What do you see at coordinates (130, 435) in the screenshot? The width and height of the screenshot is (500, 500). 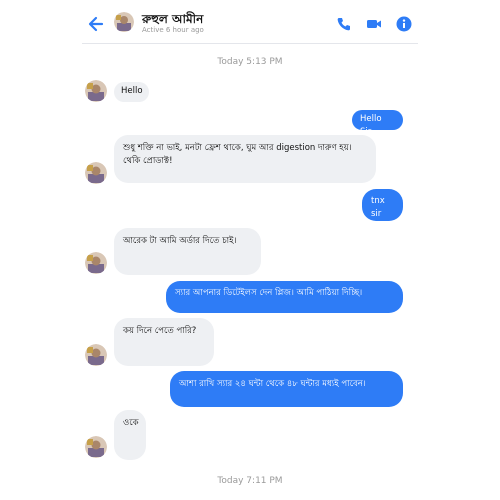 I see `incoming-message: ওকে` at bounding box center [130, 435].